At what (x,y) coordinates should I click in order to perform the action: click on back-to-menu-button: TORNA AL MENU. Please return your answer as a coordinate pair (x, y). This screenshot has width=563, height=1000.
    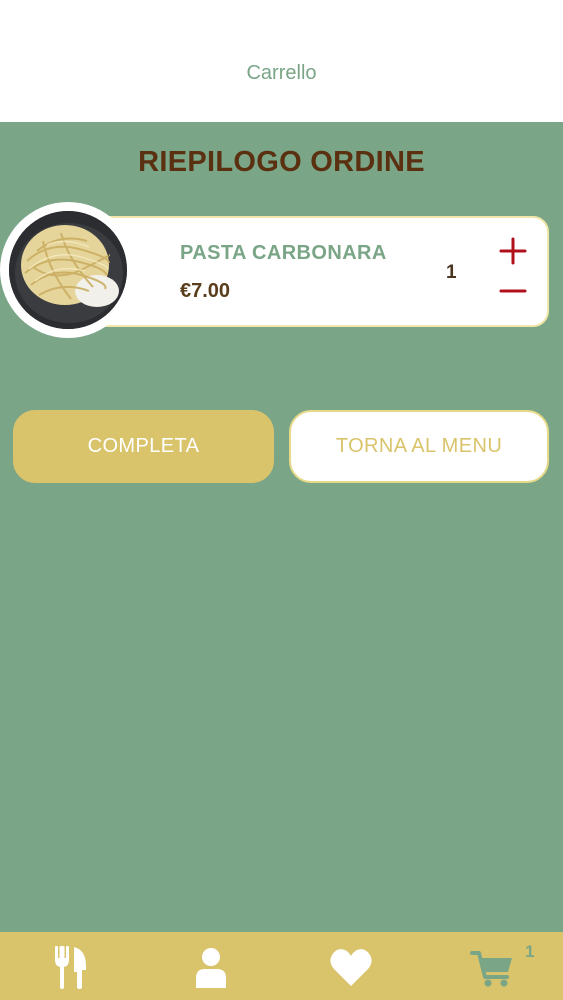
    Looking at the image, I should click on (419, 446).